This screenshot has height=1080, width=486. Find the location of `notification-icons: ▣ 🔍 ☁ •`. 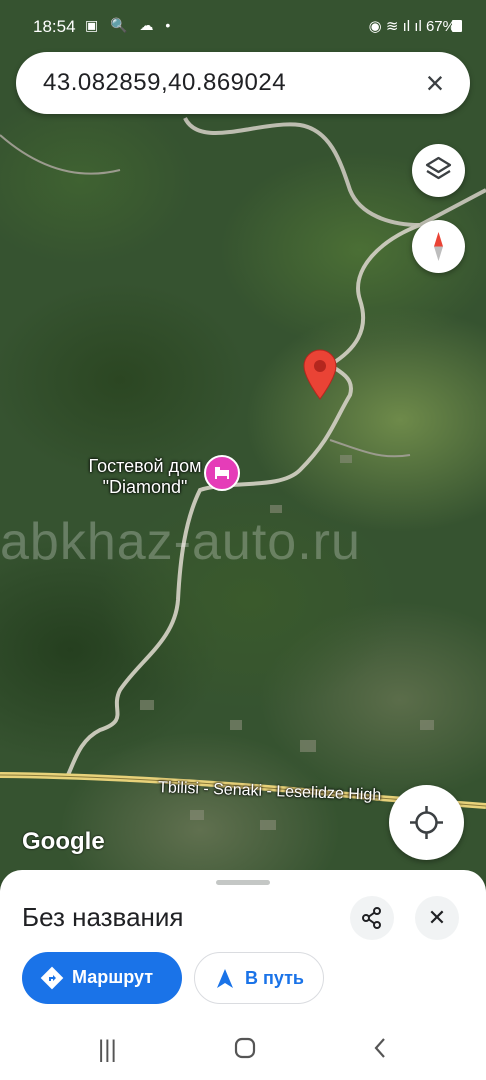

notification-icons: ▣ 🔍 ☁ • is located at coordinates (130, 25).